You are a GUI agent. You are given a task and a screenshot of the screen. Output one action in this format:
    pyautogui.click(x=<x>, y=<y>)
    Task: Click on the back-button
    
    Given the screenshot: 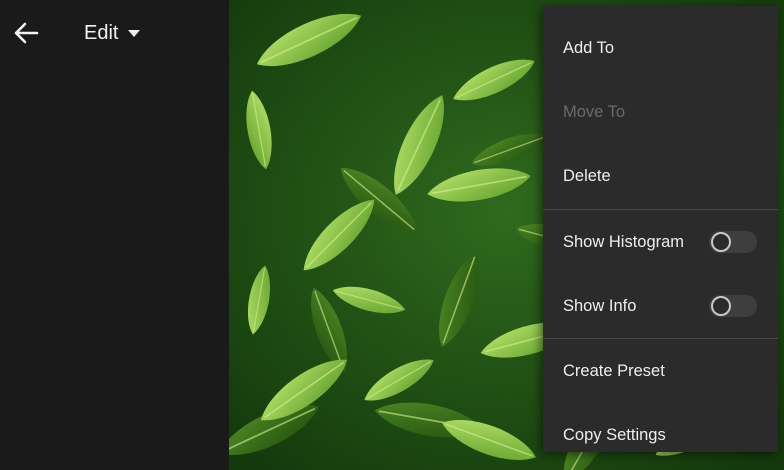 What is the action you would take?
    pyautogui.click(x=26, y=33)
    